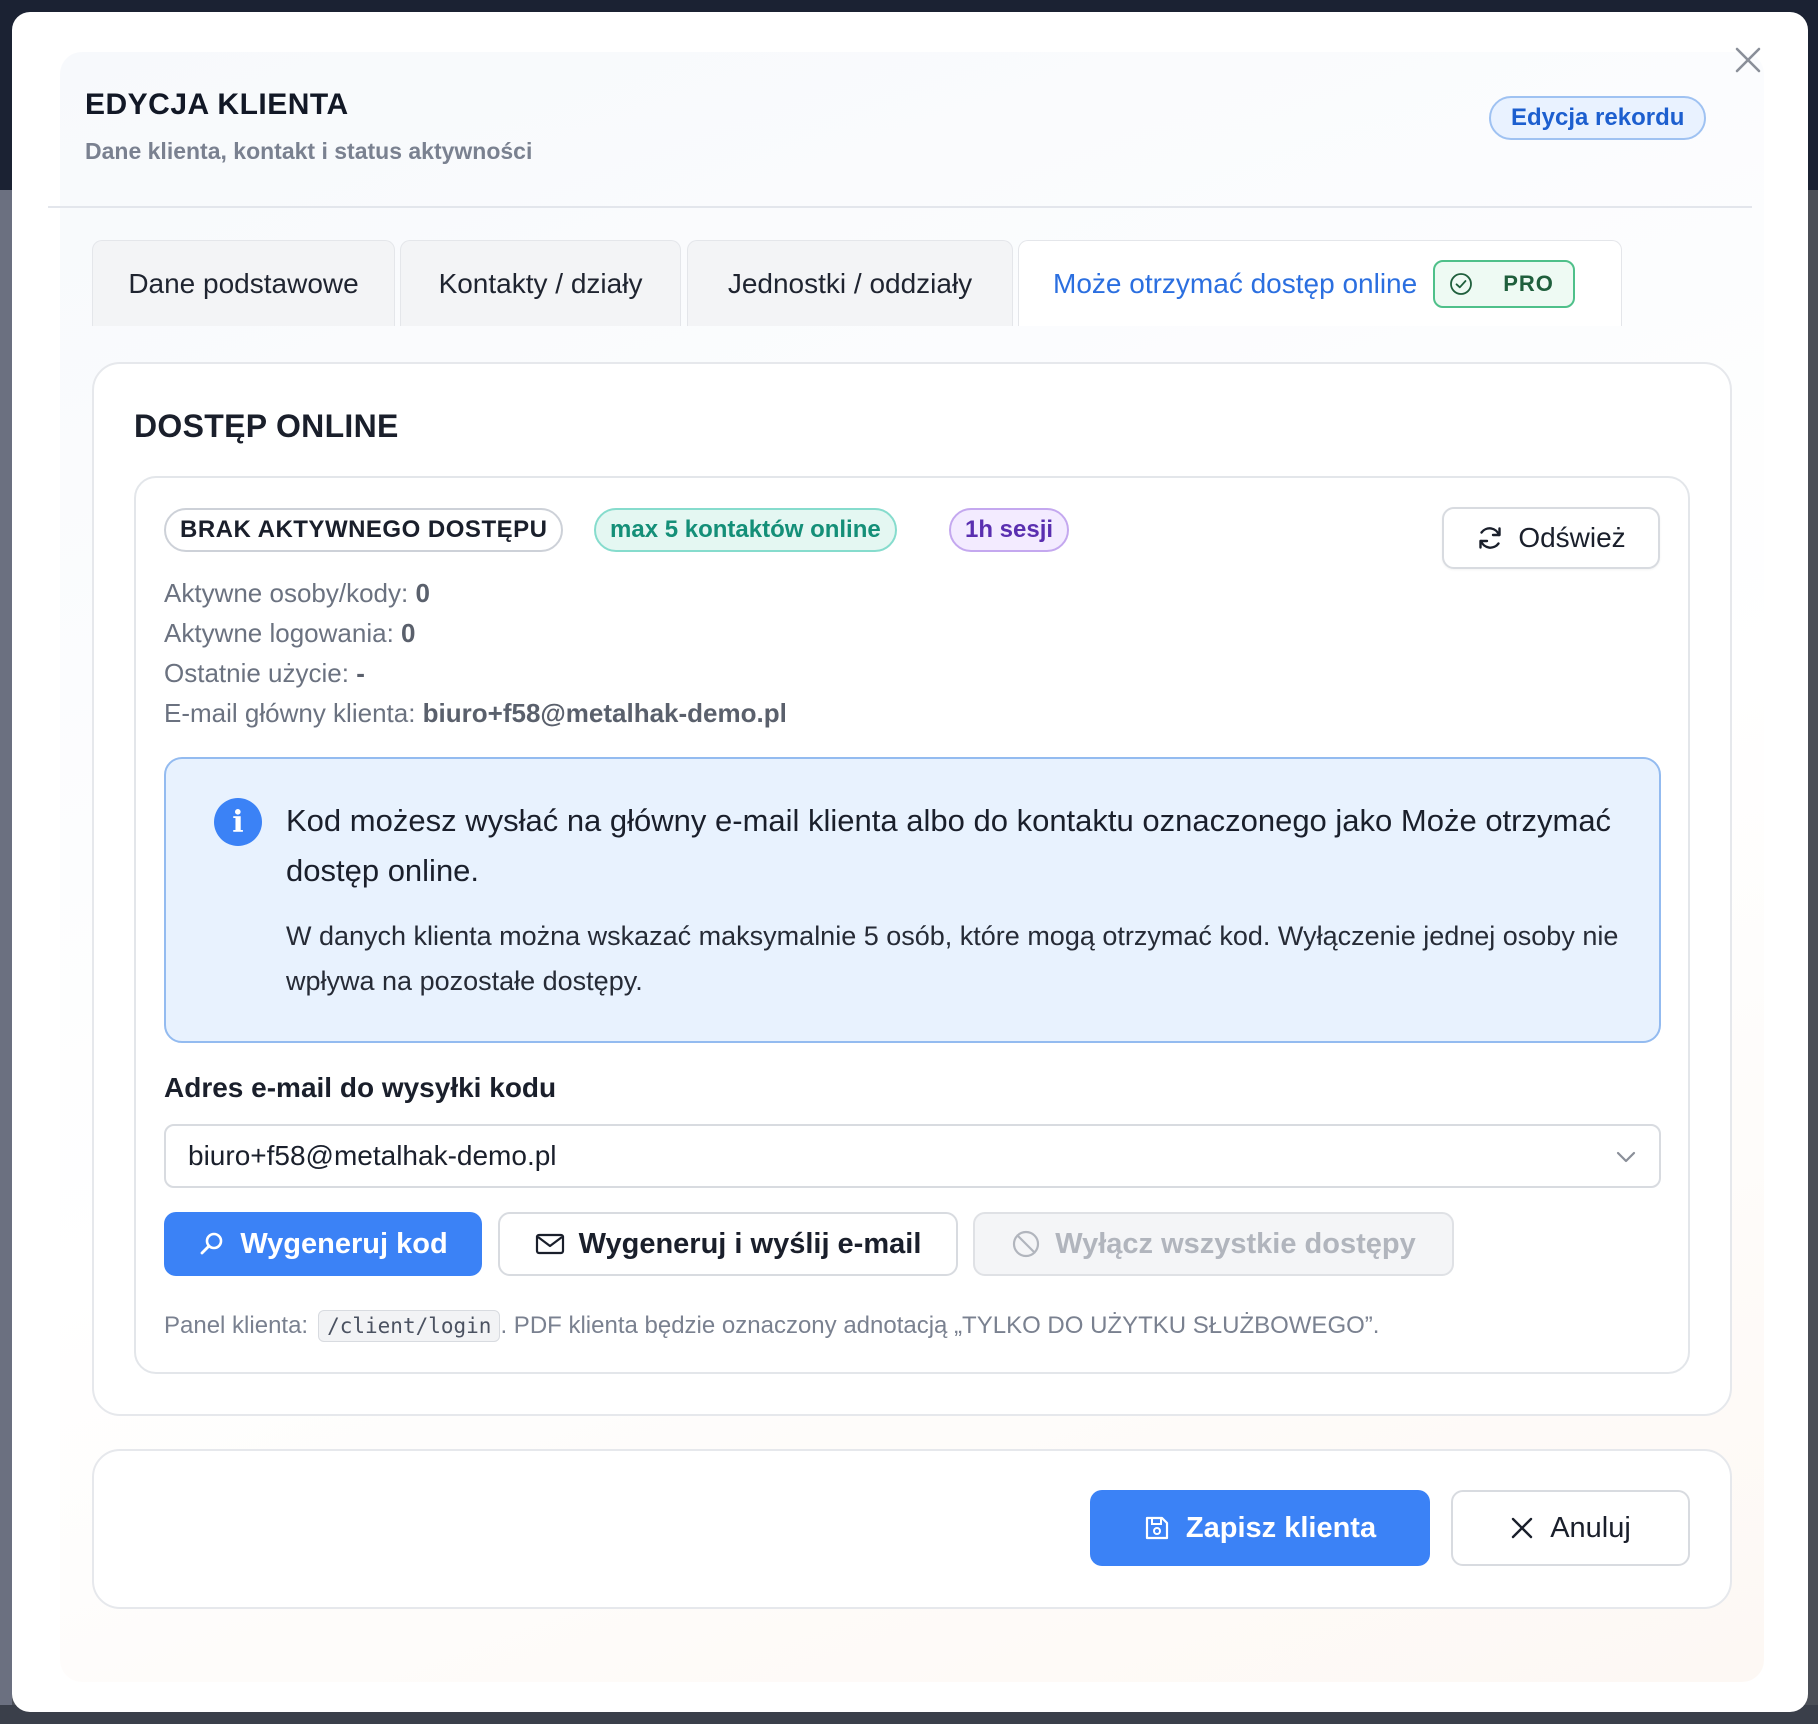 This screenshot has width=1818, height=1724. Describe the element at coordinates (211, 1243) in the screenshot. I see `search-icon` at that location.